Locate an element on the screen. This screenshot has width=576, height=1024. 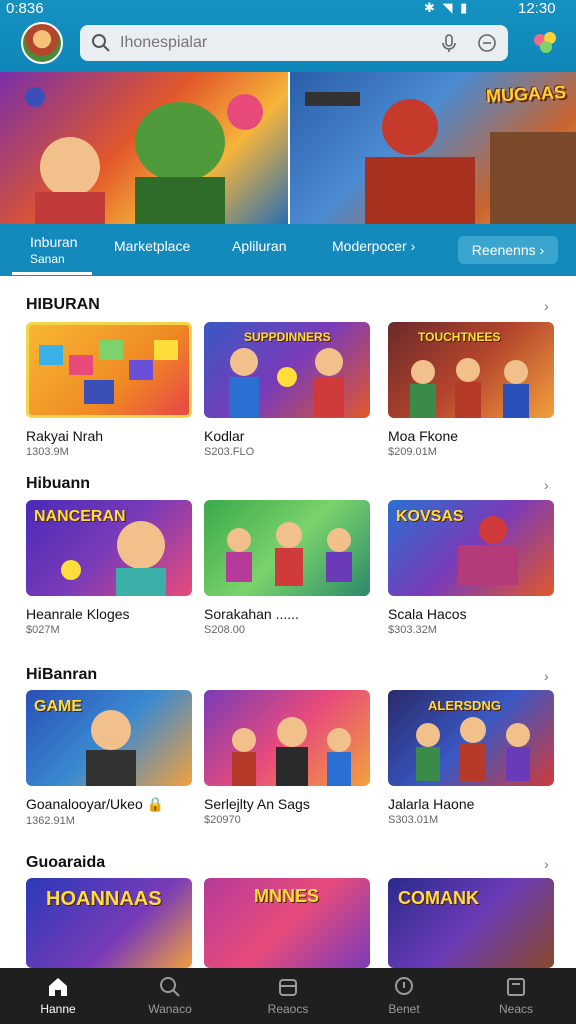
featured-banner: MUGAAS is located at coordinates (288, 148).